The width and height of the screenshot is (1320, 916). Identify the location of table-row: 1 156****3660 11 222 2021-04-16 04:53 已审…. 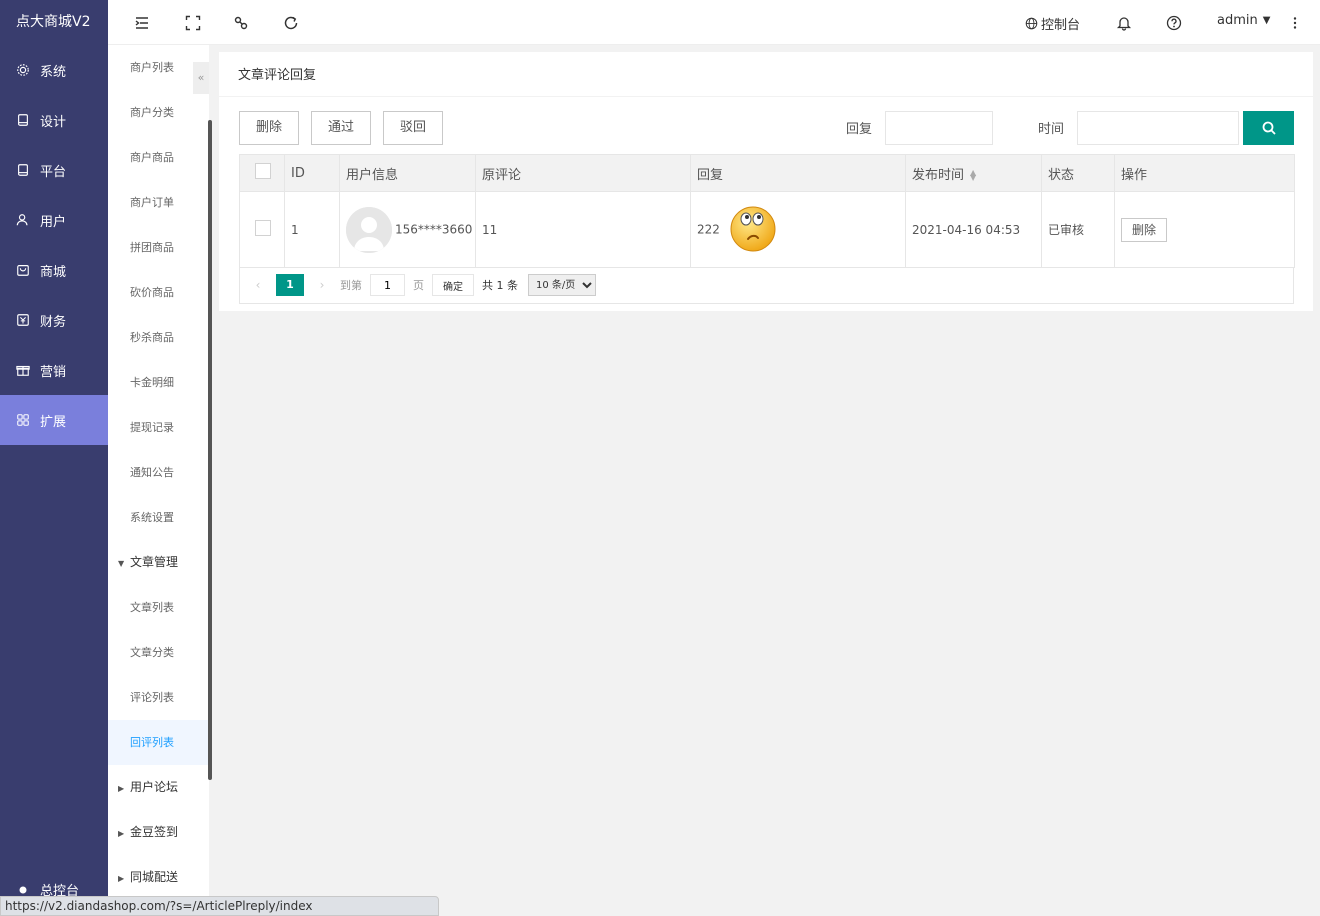
(767, 229).